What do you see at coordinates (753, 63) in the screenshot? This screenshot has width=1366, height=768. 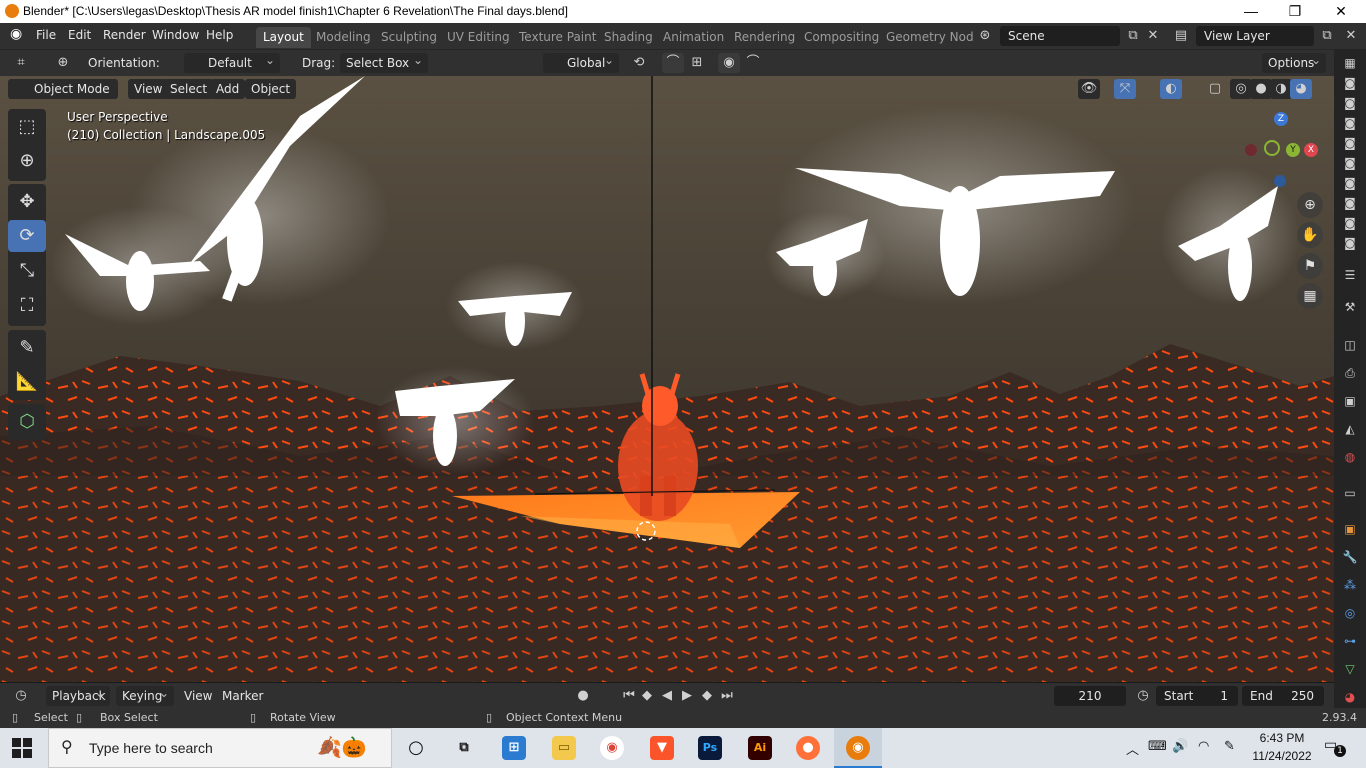 I see `falloff-icon: ⌒` at bounding box center [753, 63].